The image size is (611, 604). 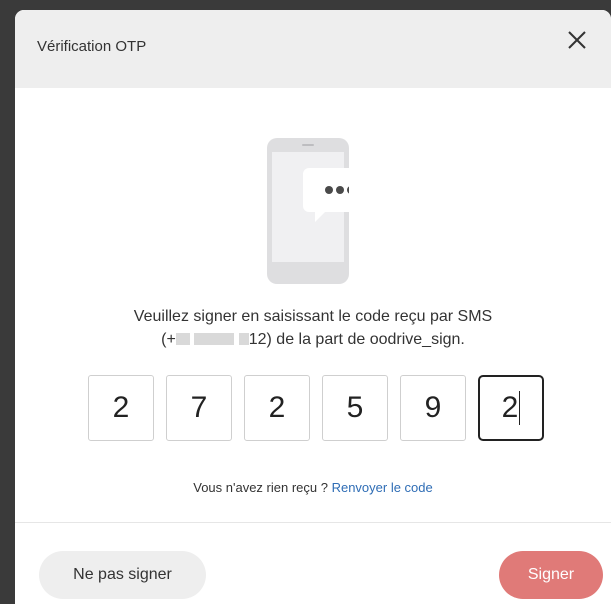 What do you see at coordinates (168, 339) in the screenshot?
I see `phone-prefix: (+` at bounding box center [168, 339].